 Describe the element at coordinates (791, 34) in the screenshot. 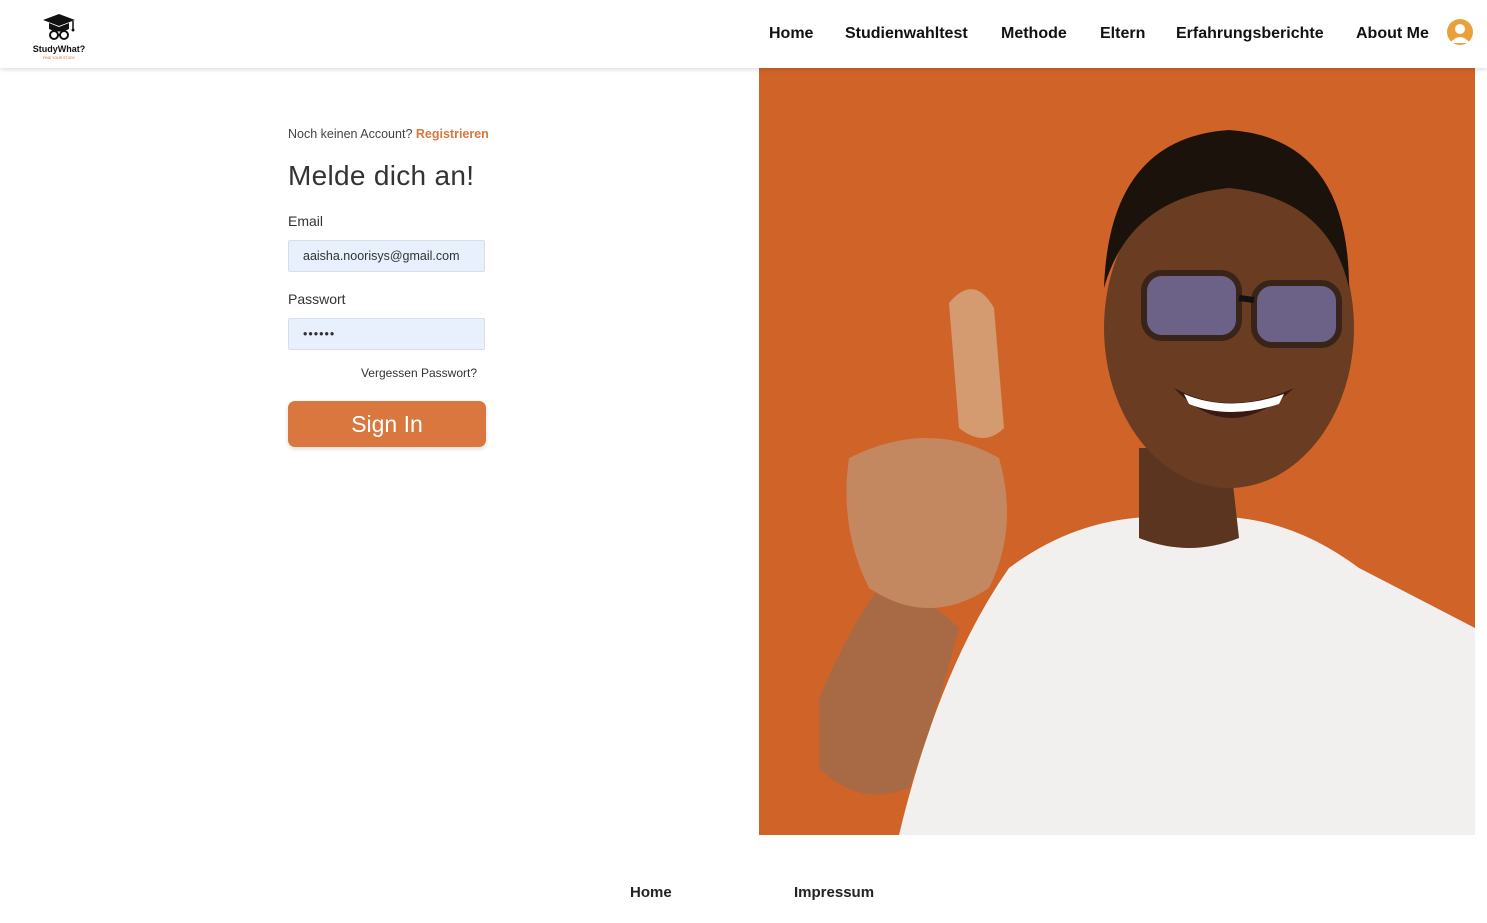

I see `nav-home: Home` at that location.